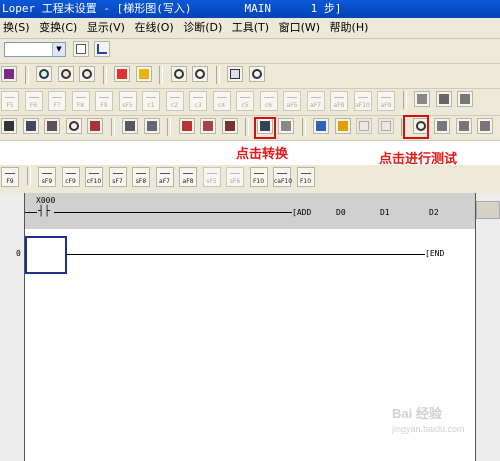  Describe the element at coordinates (417, 413) in the screenshot. I see `watermark-brand: Bai 经验` at that location.